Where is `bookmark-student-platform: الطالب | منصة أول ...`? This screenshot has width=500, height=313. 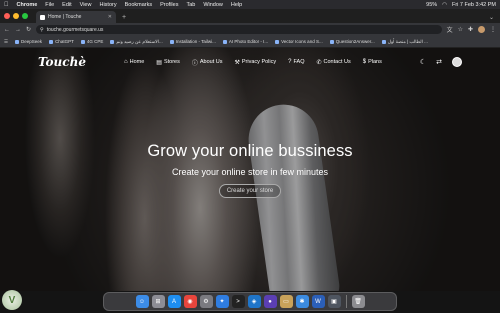
bookmark-student-platform: الطالب | منصة أول ... is located at coordinates (404, 41).